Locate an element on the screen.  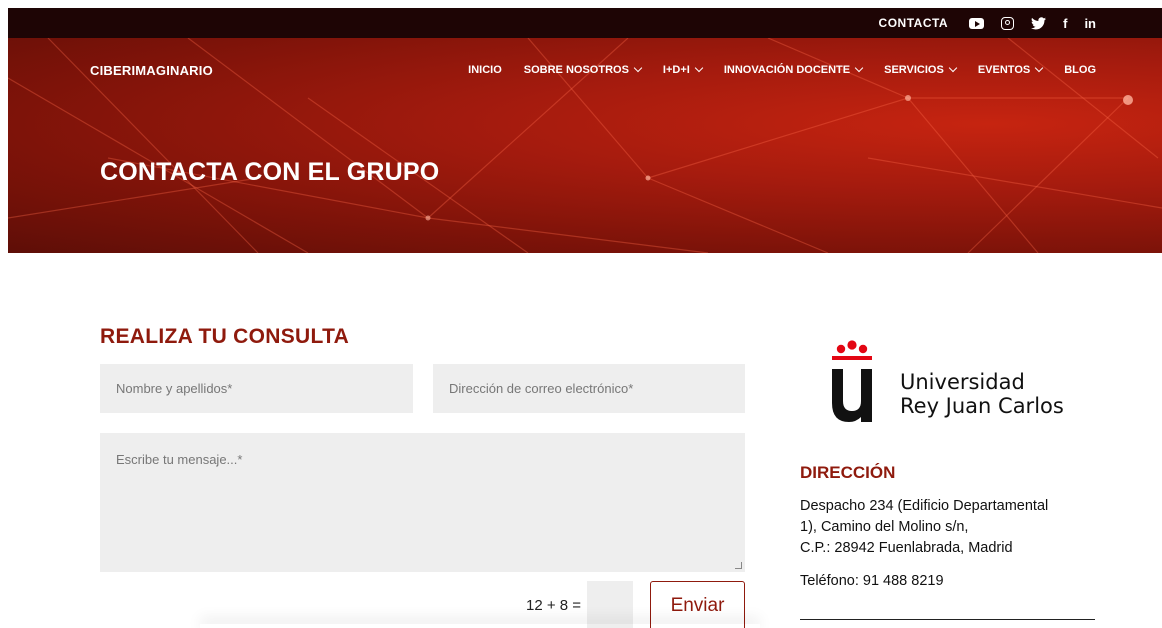
name-field: Nombre y apellidos* is located at coordinates (256, 388).